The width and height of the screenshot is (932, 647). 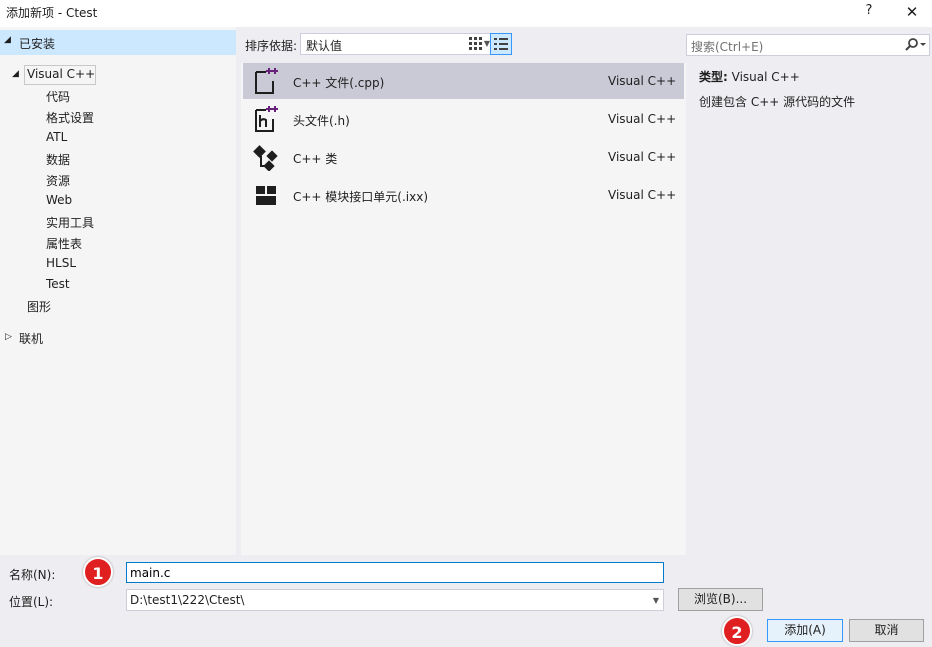 I want to click on module-icon, so click(x=266, y=195).